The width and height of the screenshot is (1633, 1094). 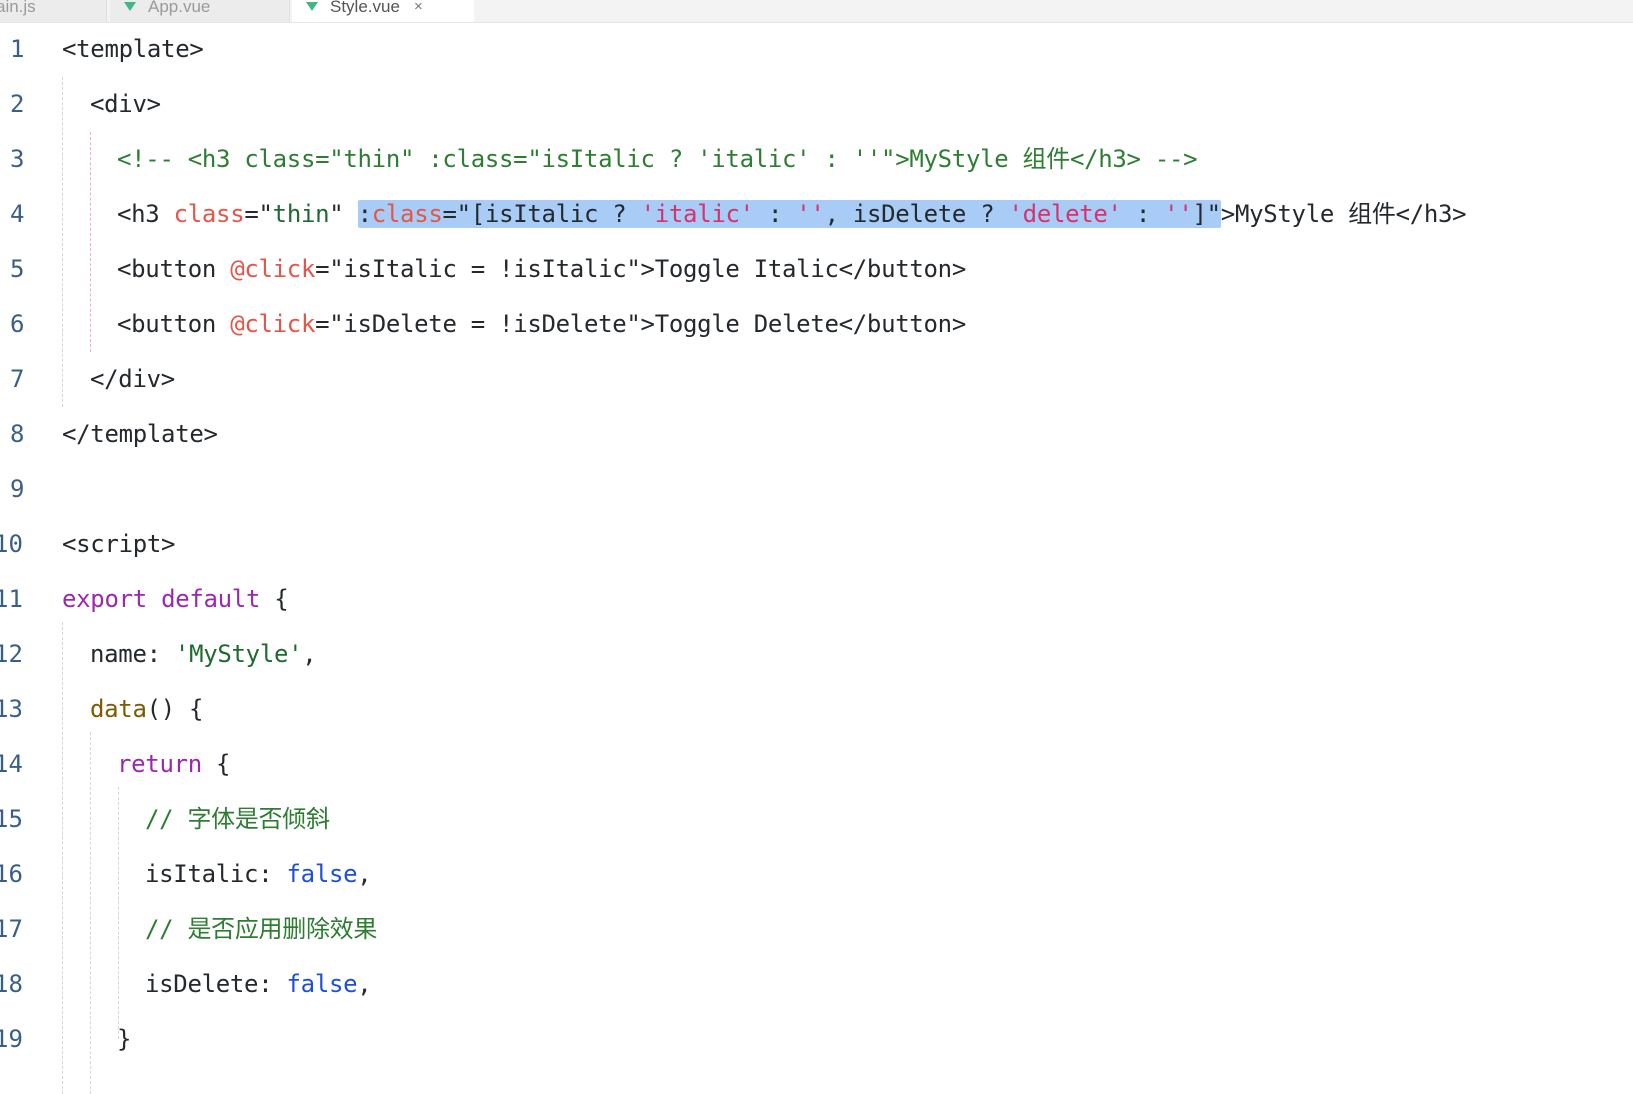 I want to click on code-text: </template>, so click(x=140, y=434).